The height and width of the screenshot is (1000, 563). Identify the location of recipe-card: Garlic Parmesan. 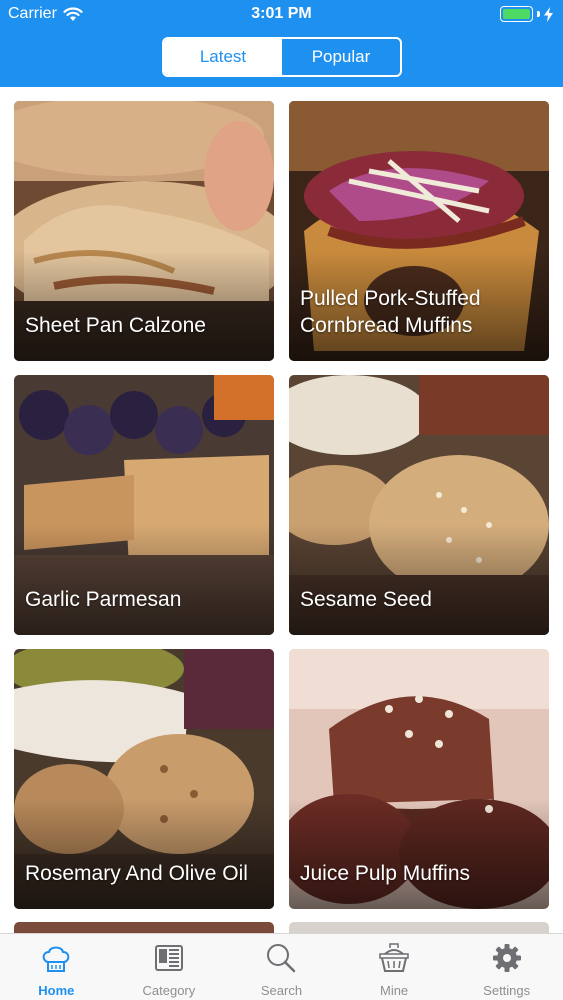
(144, 505).